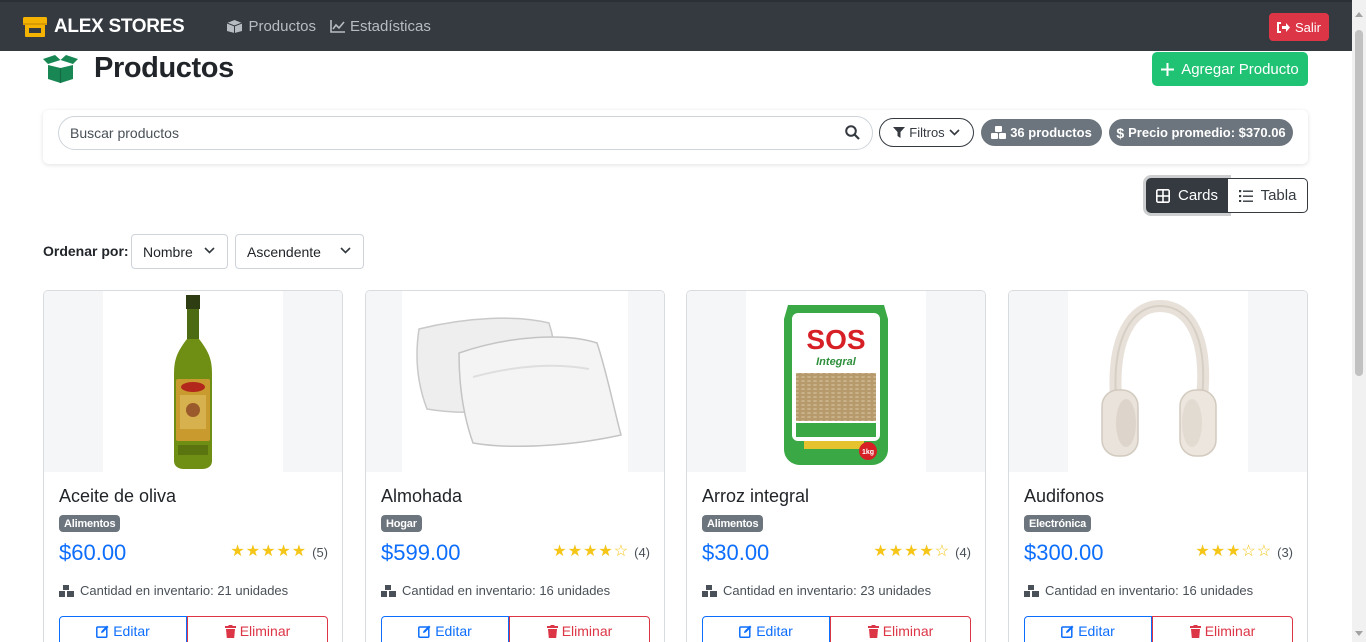 The height and width of the screenshot is (642, 1366). Describe the element at coordinates (86, 251) in the screenshot. I see `sort-label: Ordenar por:` at that location.